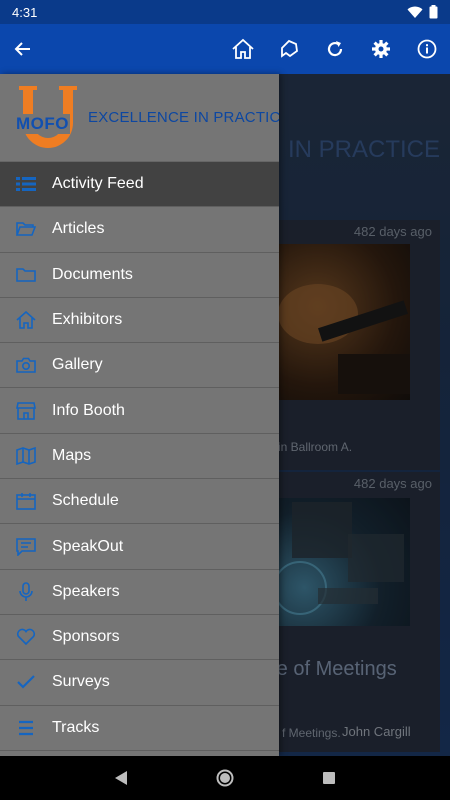 The height and width of the screenshot is (800, 450). Describe the element at coordinates (86, 637) in the screenshot. I see `drawer-item-label: Sponsors` at that location.